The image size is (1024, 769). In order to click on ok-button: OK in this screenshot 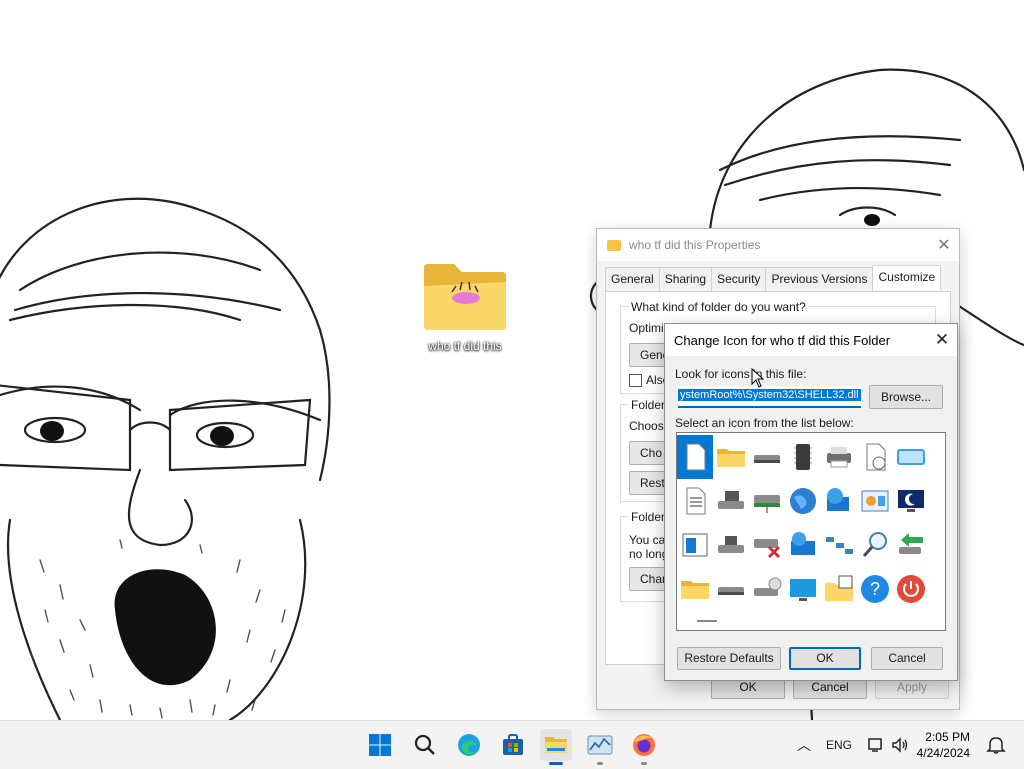, I will do `click(825, 658)`.